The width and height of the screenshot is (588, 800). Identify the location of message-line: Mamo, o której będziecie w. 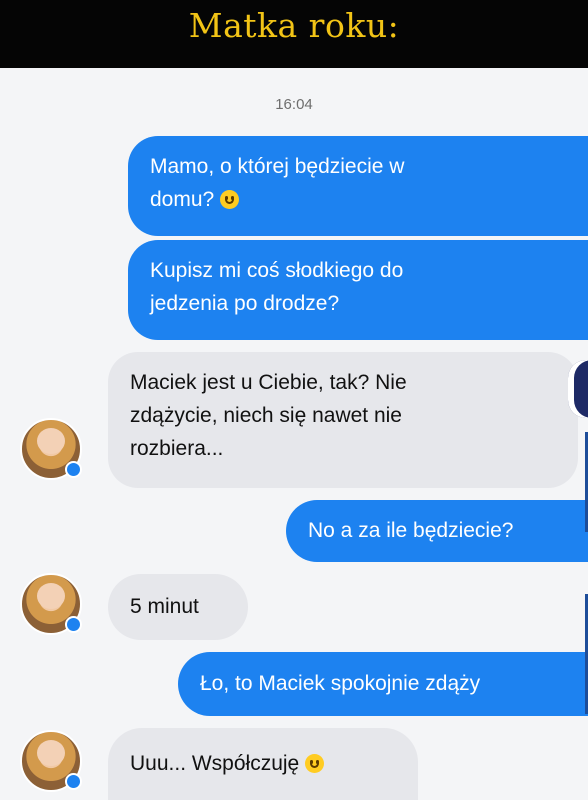
(277, 166).